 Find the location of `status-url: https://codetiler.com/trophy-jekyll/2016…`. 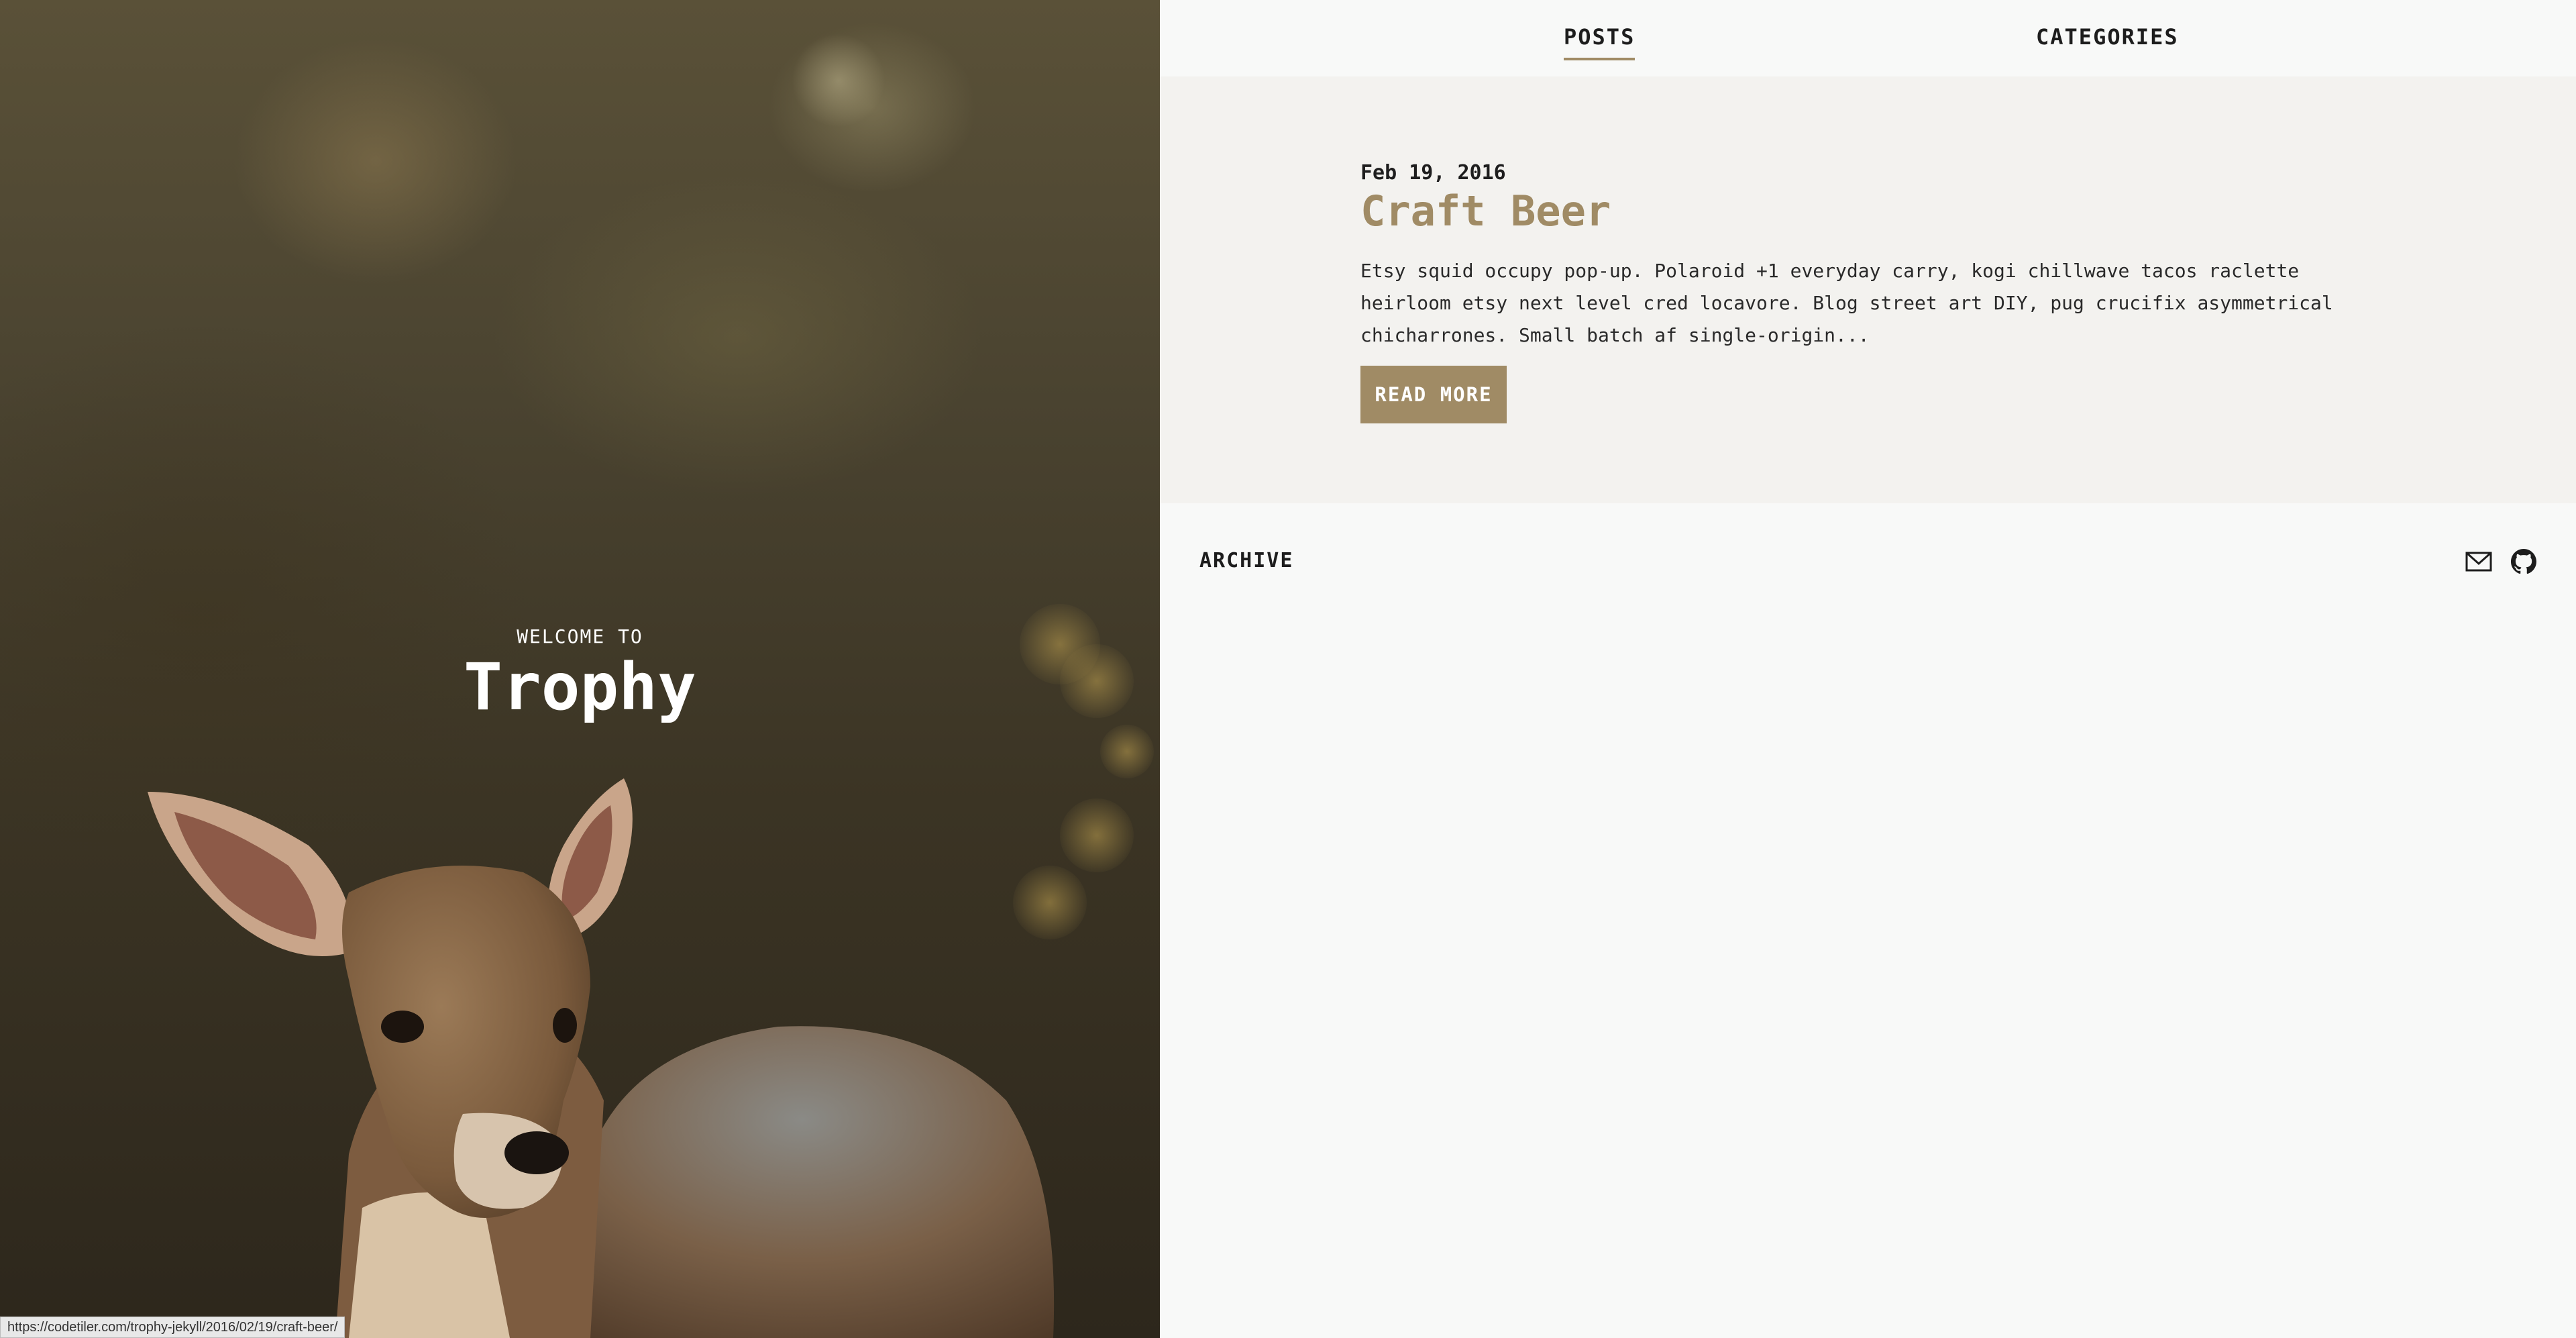

status-url: https://codetiler.com/trophy-jekyll/2016… is located at coordinates (172, 1327).